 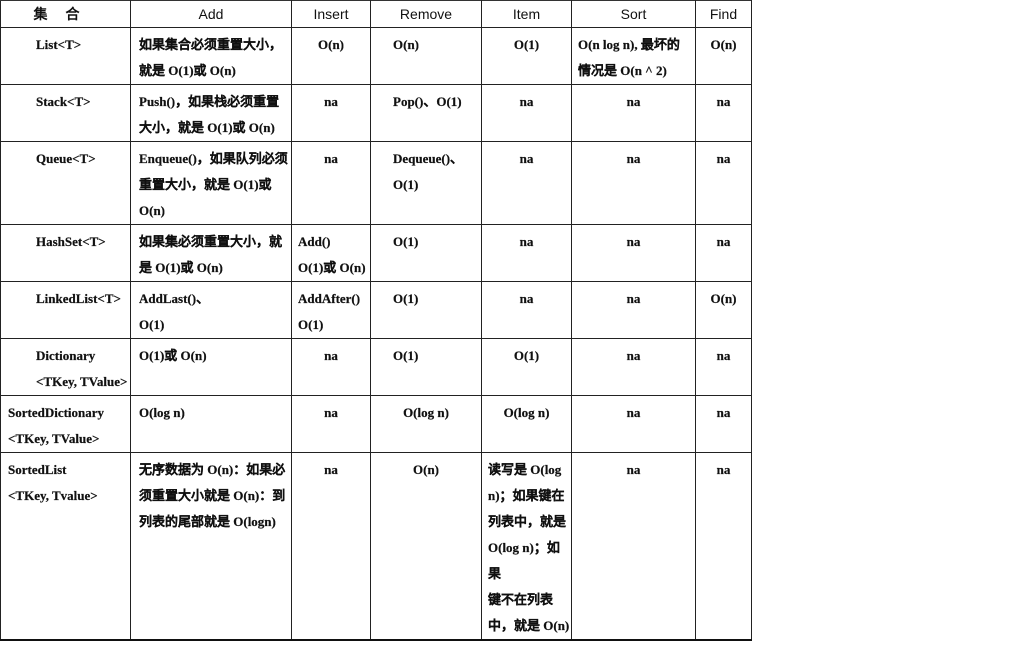 I want to click on header-collection: 集合, so click(x=65, y=14).